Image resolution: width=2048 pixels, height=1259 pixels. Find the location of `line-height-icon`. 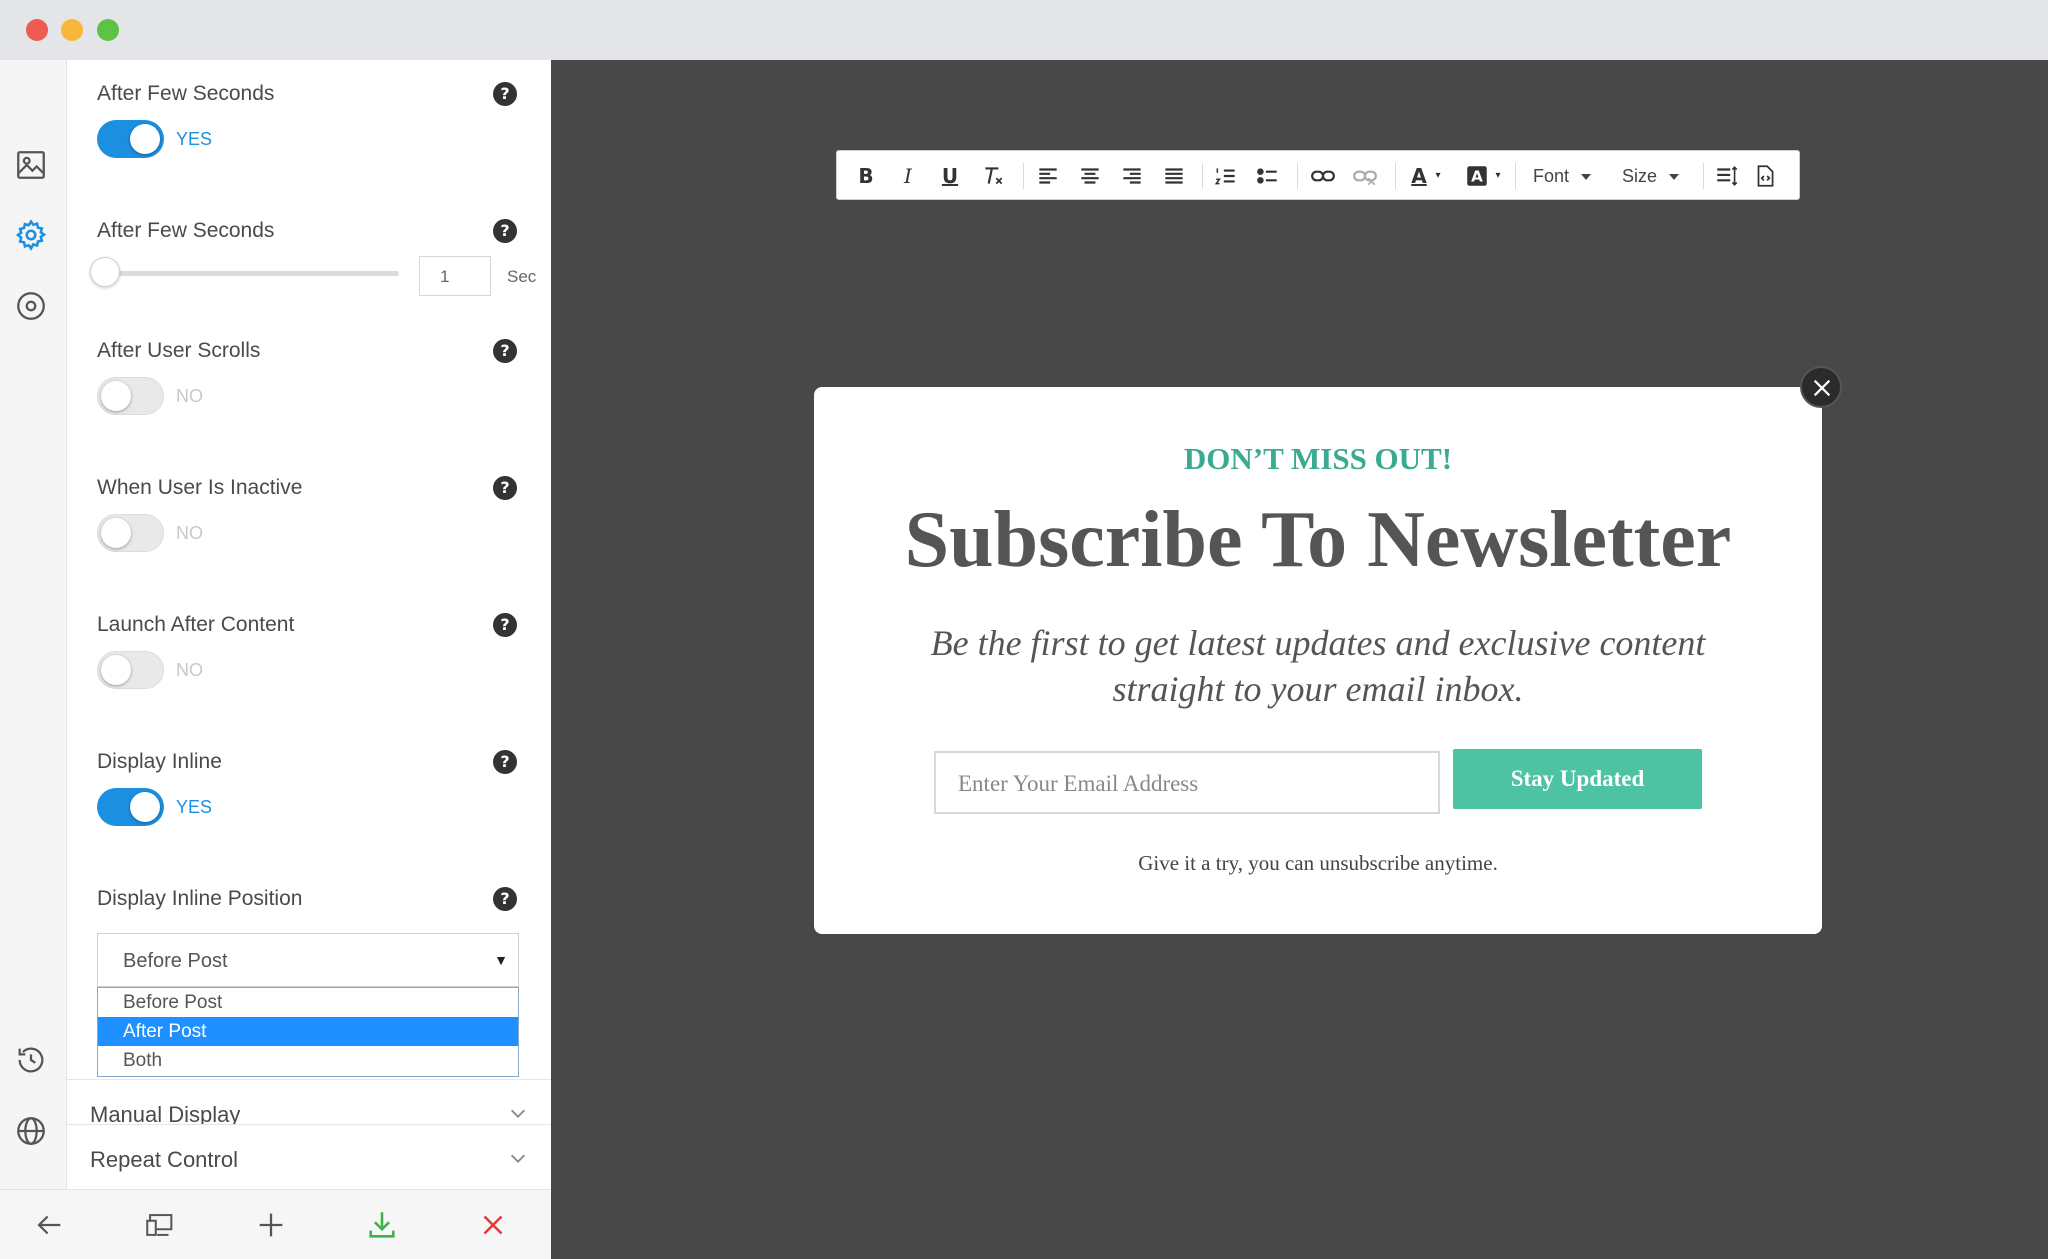

line-height-icon is located at coordinates (1727, 176).